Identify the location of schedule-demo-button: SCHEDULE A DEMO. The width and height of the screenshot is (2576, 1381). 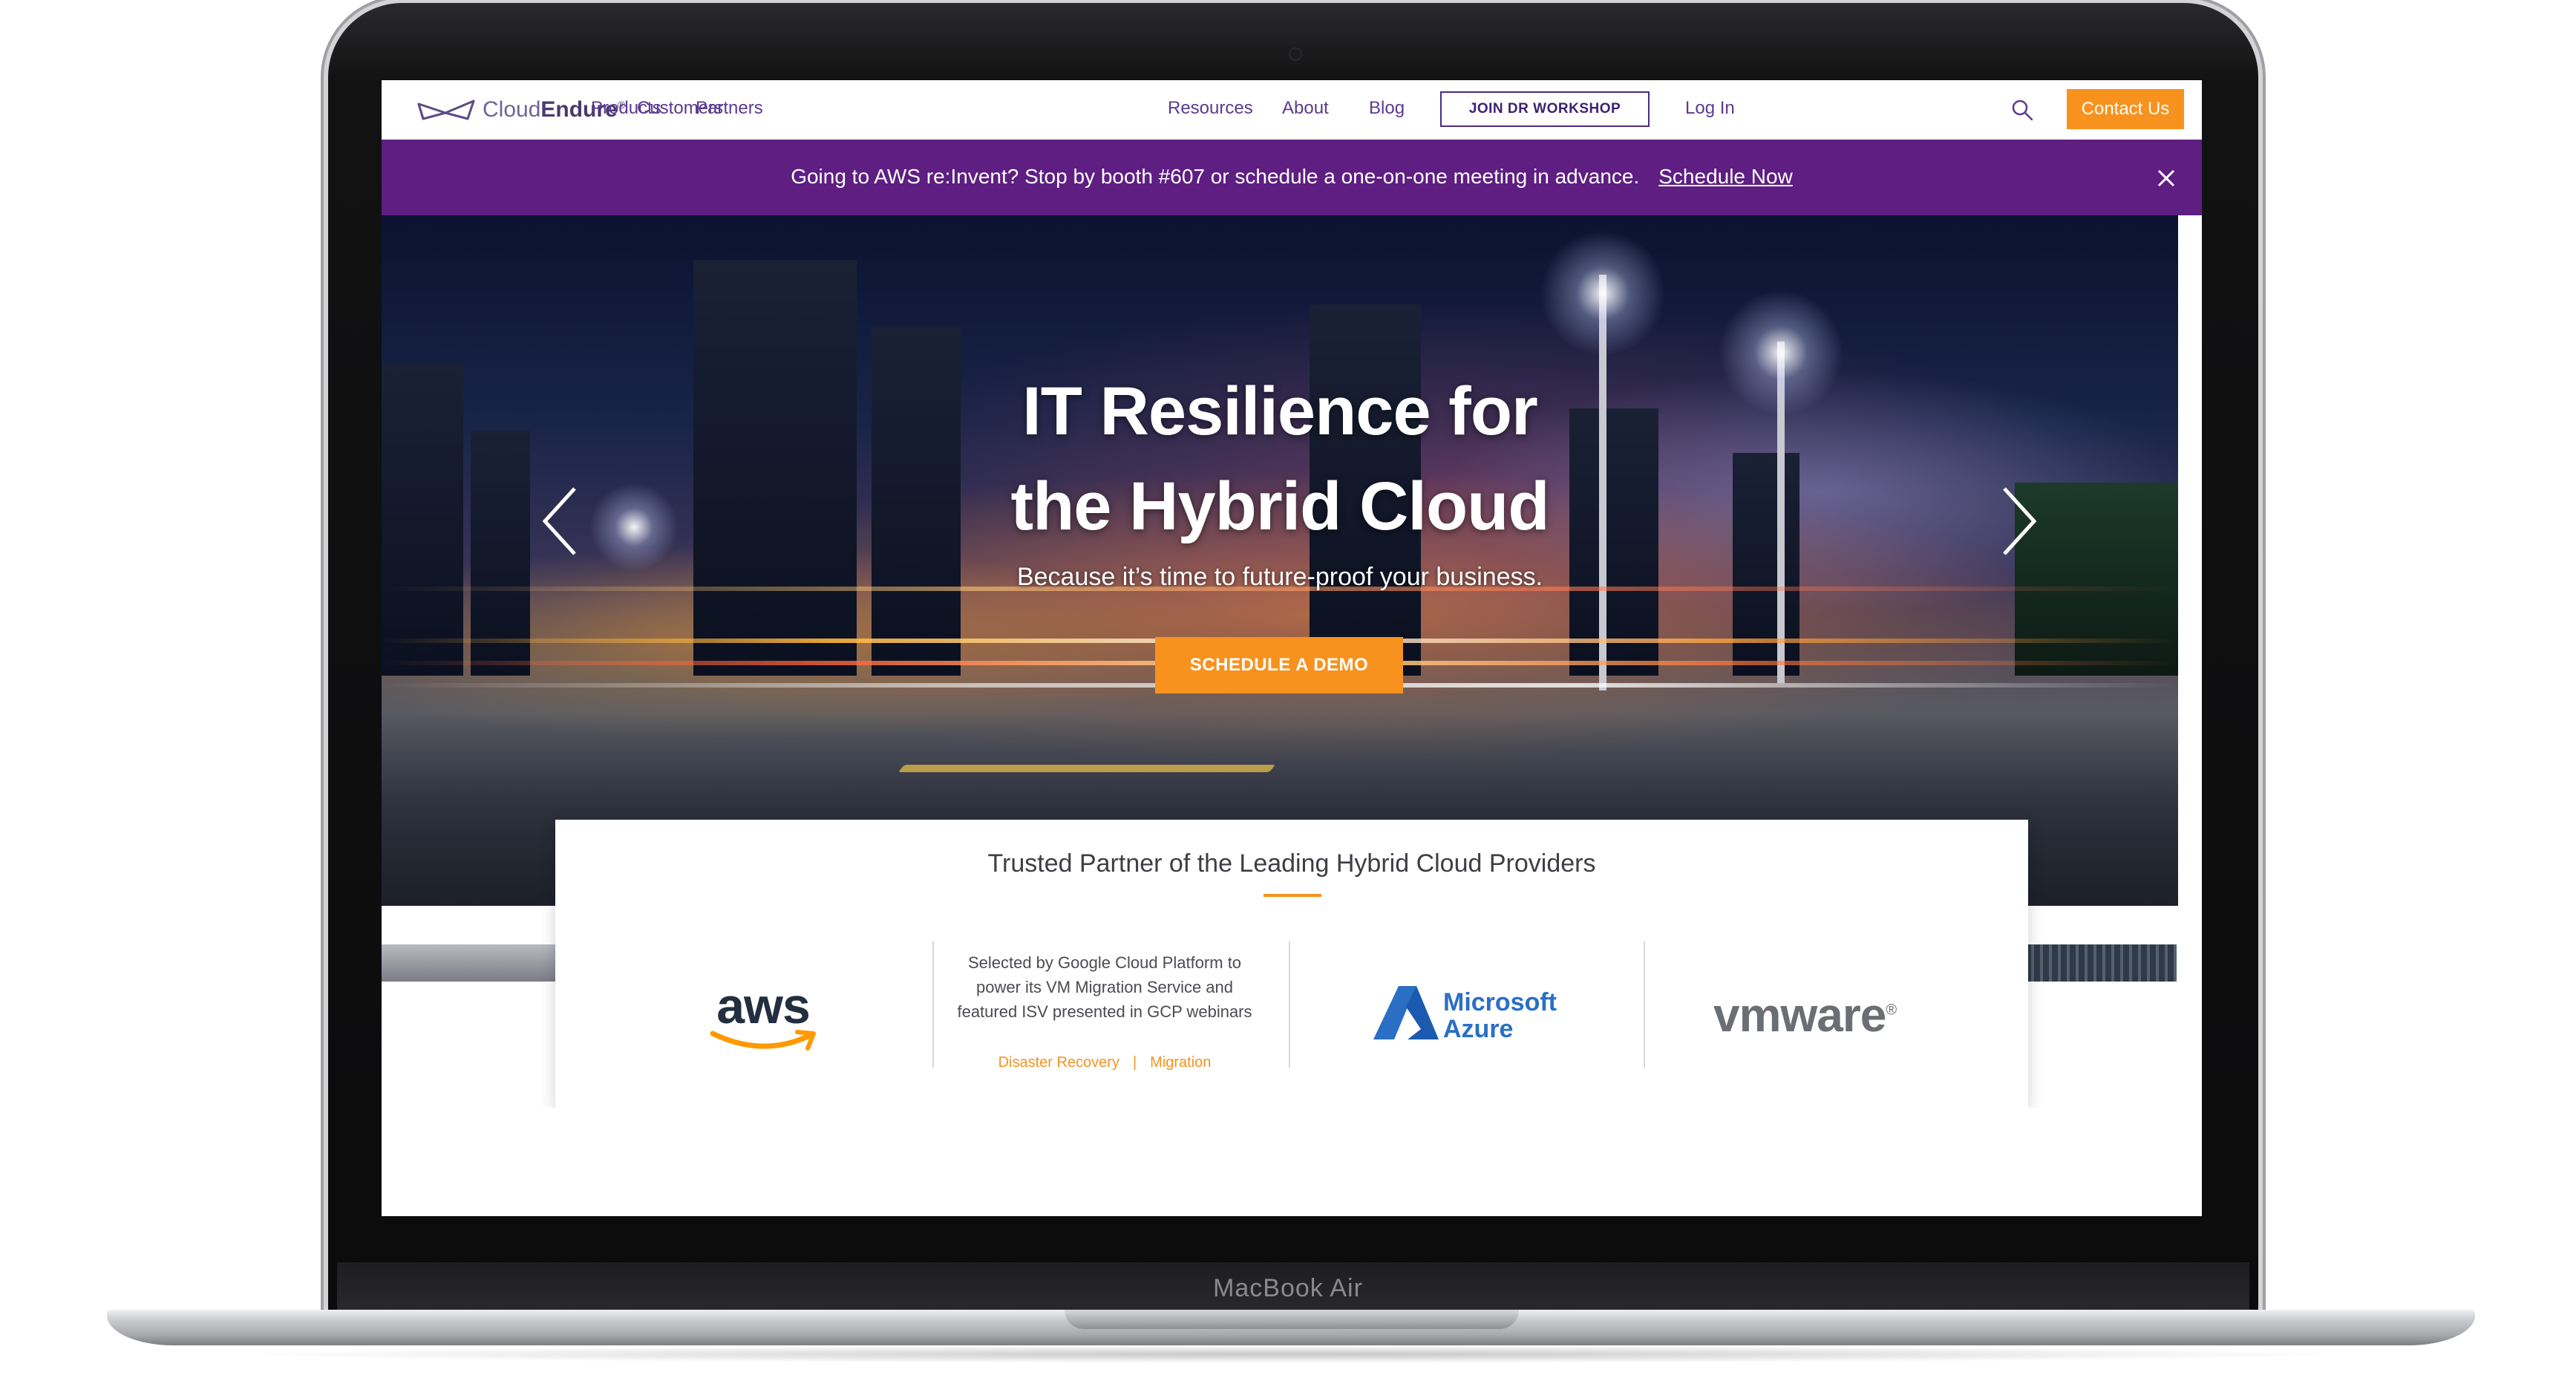
(1279, 665).